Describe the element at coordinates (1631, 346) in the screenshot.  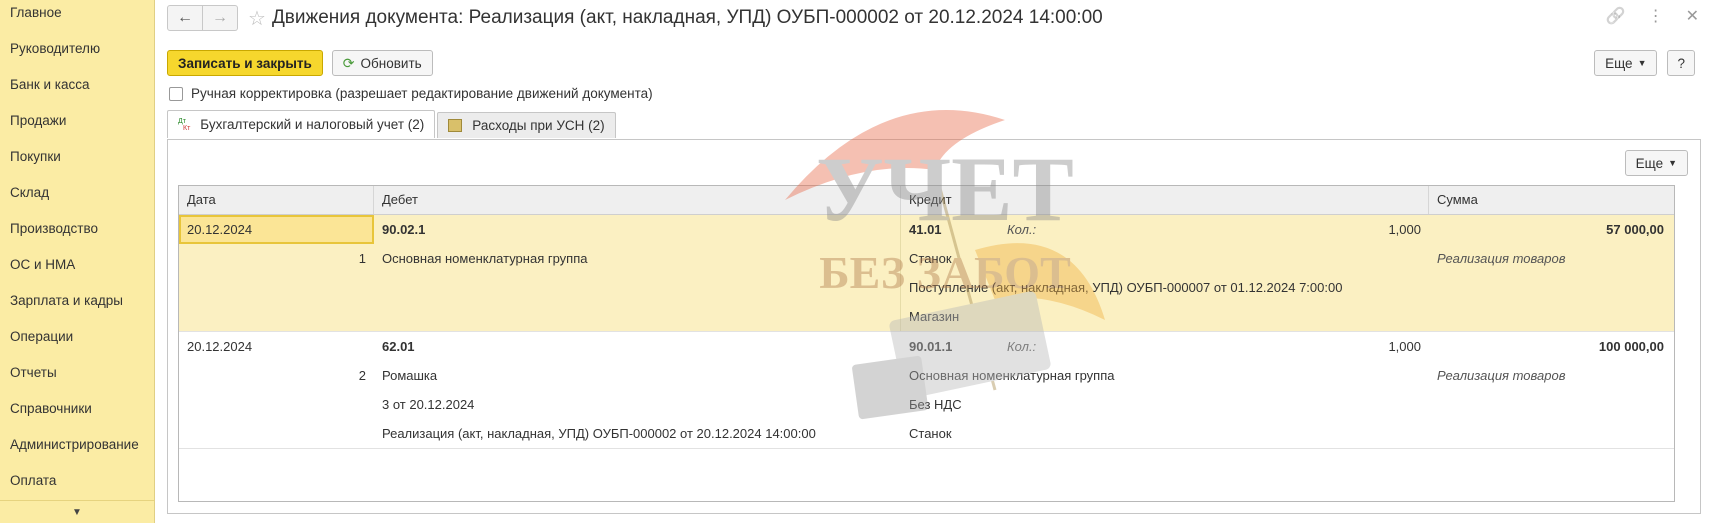
I see `row-amount: 100 000,00` at that location.